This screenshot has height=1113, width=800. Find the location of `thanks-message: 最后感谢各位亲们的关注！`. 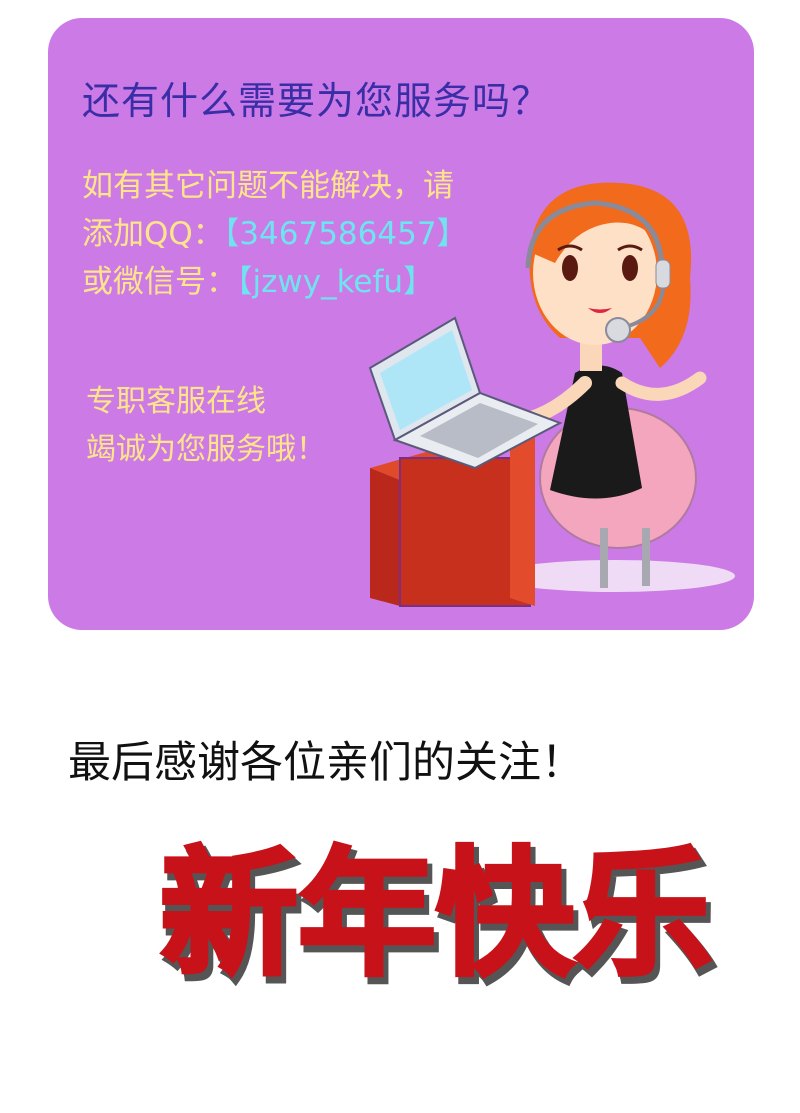

thanks-message: 最后感谢各位亲们的关注！ is located at coordinates (326, 763).